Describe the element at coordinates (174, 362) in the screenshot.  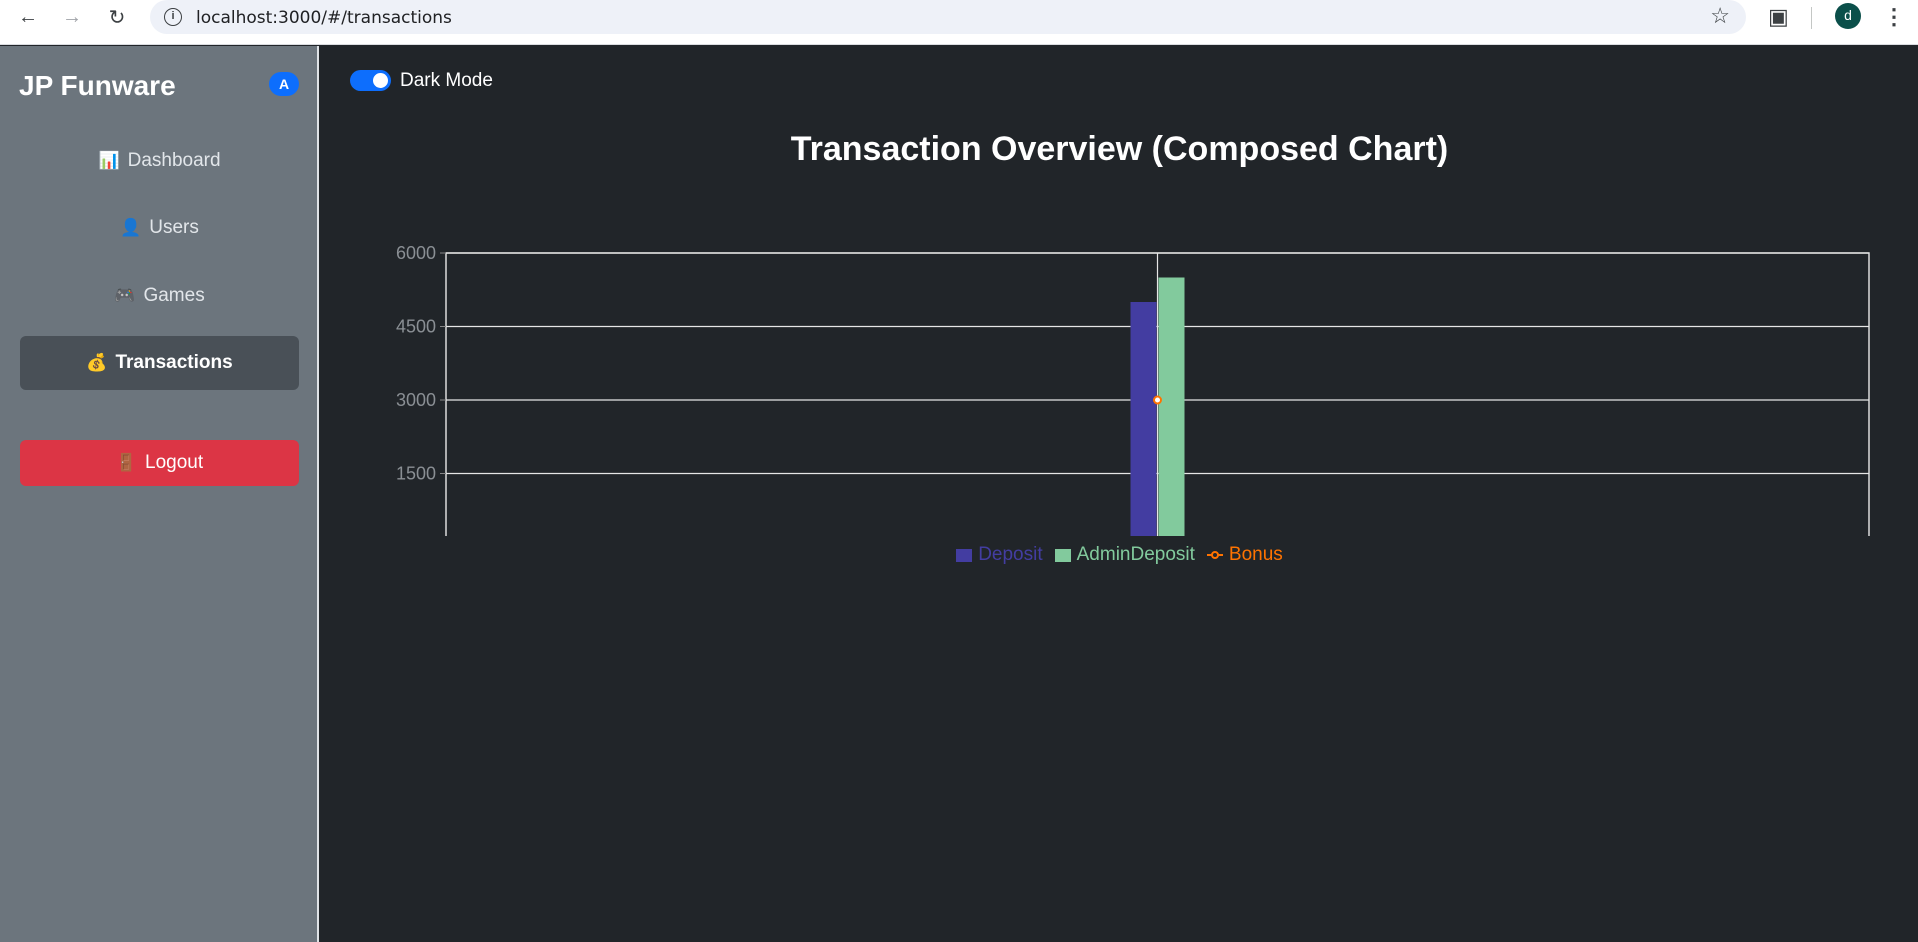
I see `sidebar-item-label: Transactions` at that location.